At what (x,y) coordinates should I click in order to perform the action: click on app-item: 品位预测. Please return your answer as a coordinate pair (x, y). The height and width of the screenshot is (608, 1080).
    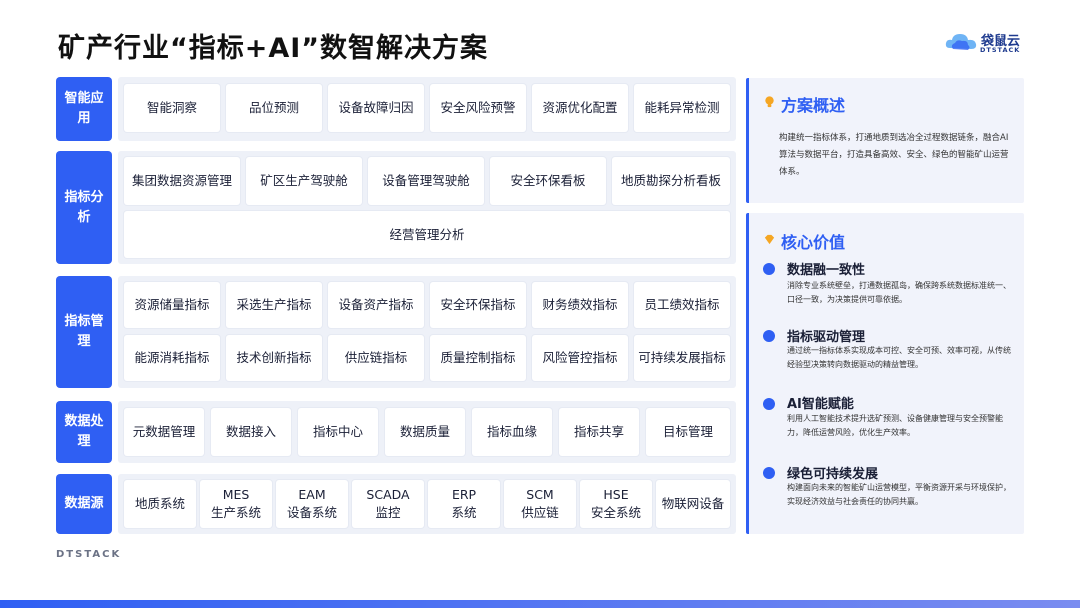
    Looking at the image, I should click on (274, 108).